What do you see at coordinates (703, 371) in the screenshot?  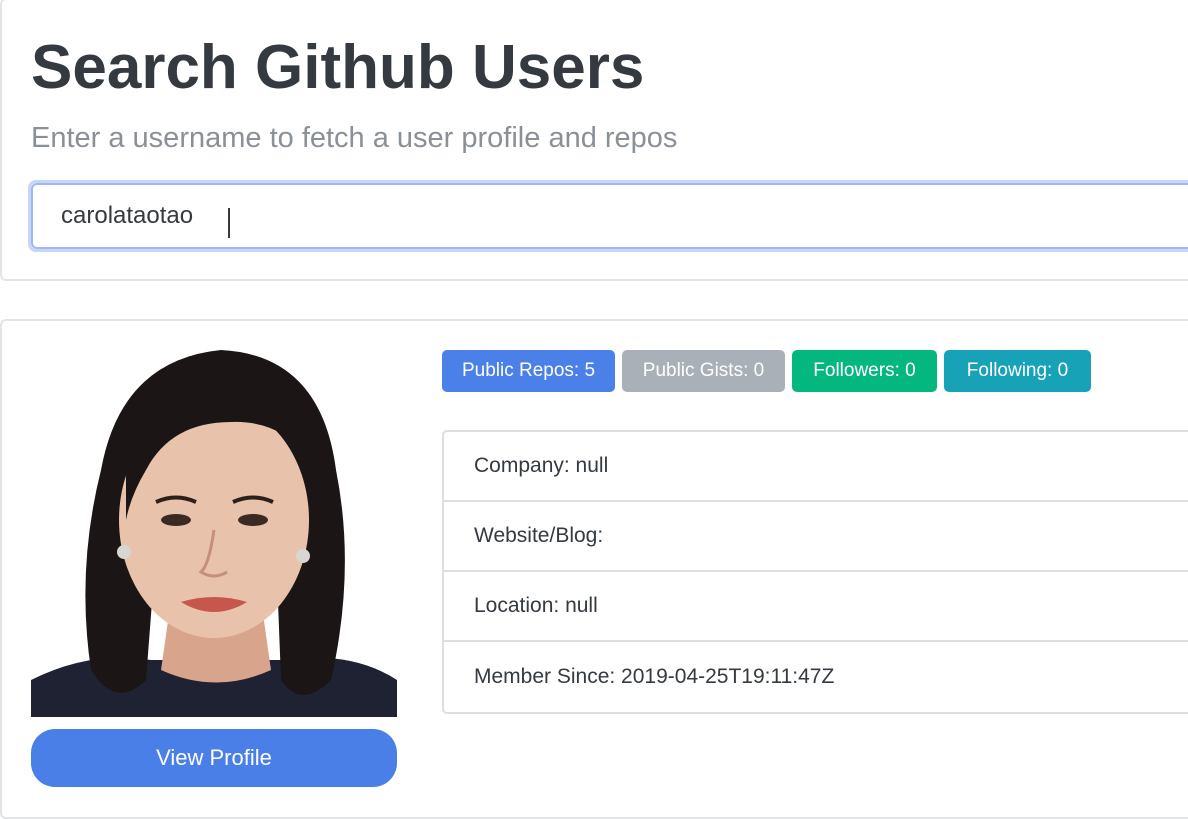 I see `public-gists-badge: Public Gists: 0` at bounding box center [703, 371].